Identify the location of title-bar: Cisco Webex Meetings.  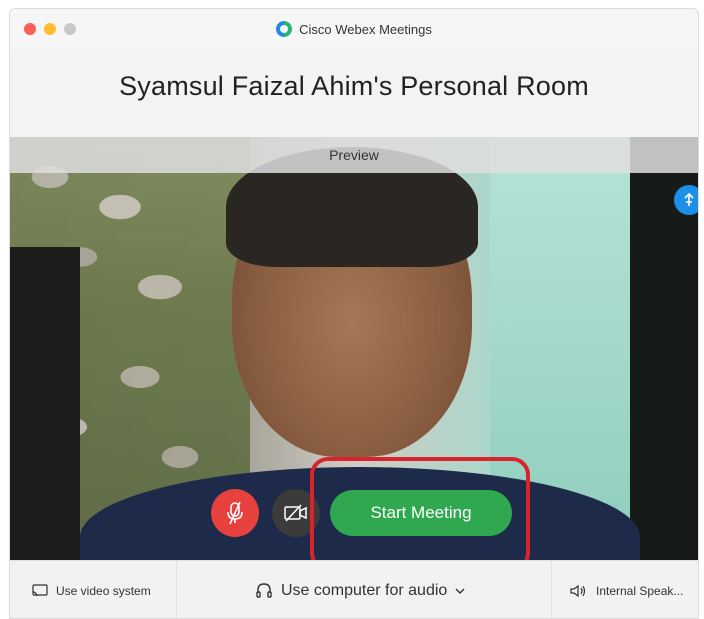
(354, 29).